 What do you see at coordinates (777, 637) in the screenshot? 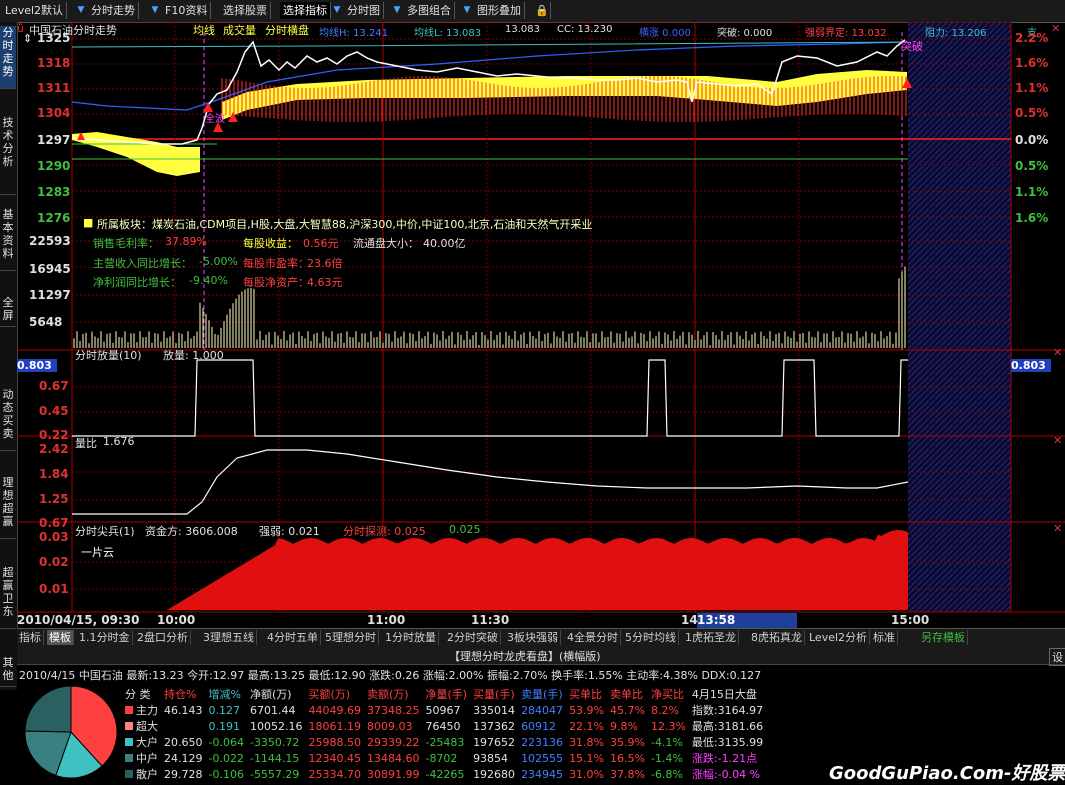
I see `tab-item: 8虎拓真龙` at bounding box center [777, 637].